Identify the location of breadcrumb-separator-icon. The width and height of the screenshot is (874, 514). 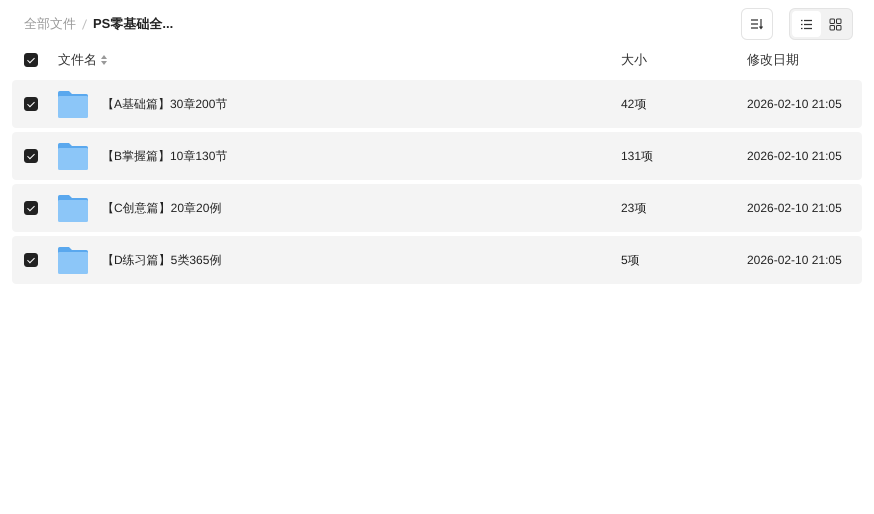
(84, 24).